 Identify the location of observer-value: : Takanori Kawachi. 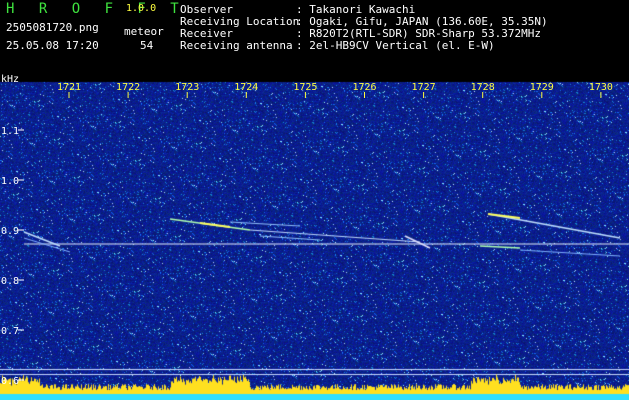
(356, 9).